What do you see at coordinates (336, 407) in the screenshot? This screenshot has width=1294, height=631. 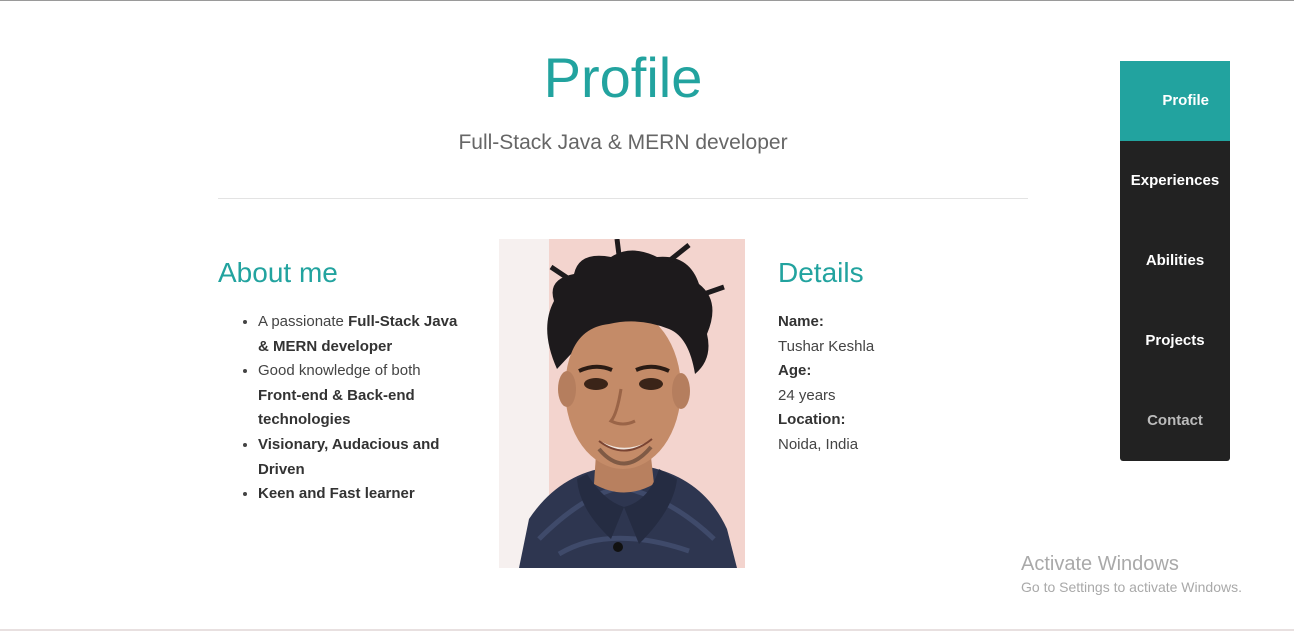 I see `about-item-highlight: Front-end & Back-end technologies` at bounding box center [336, 407].